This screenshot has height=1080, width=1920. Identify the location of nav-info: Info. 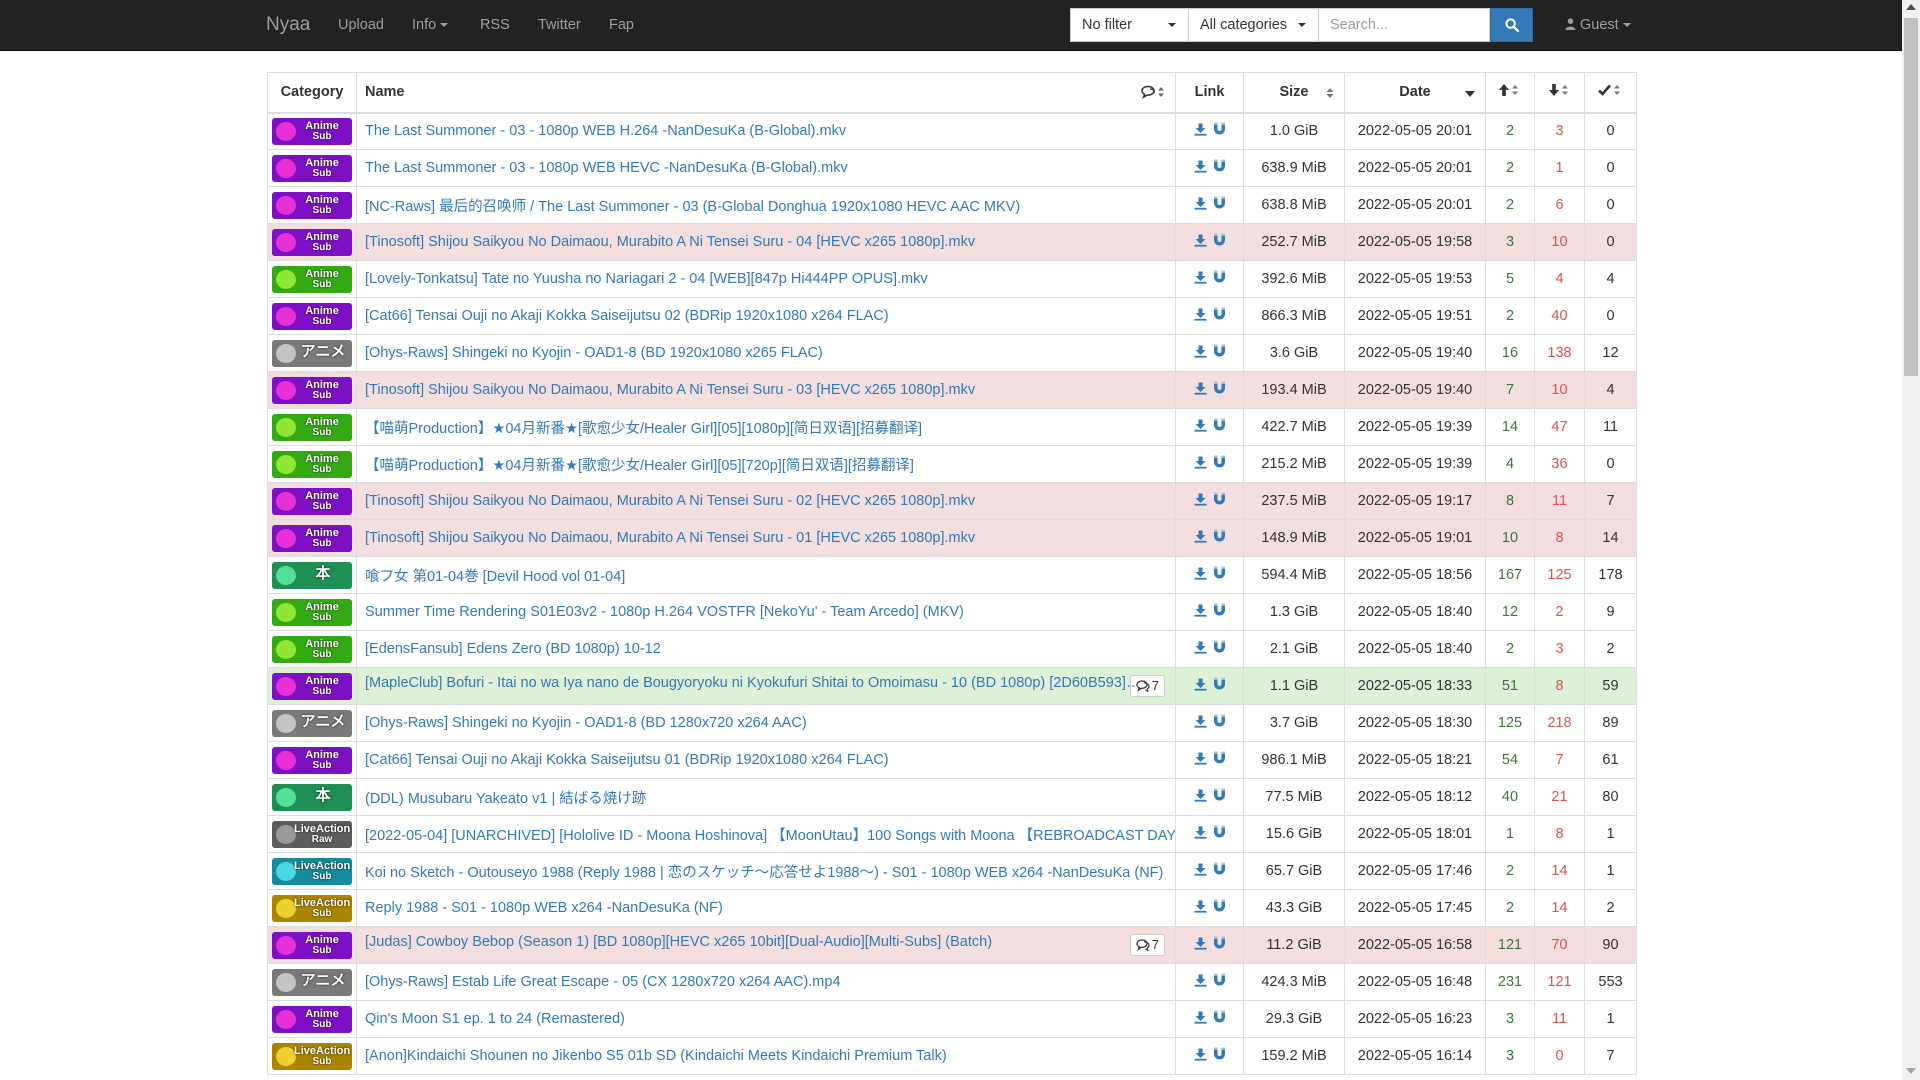
(430, 25).